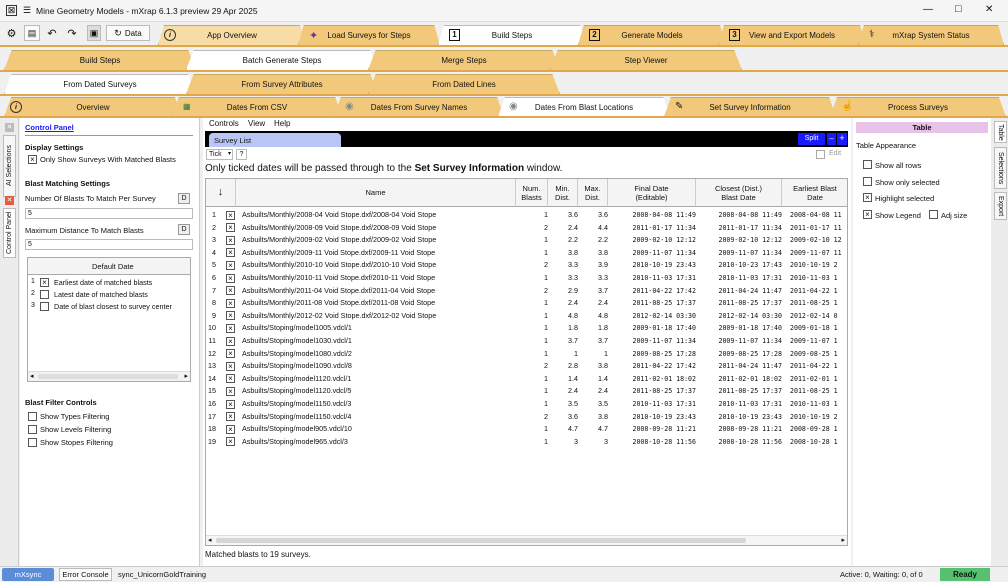  Describe the element at coordinates (52, 33) in the screenshot. I see `undo-icon: ↶` at that location.